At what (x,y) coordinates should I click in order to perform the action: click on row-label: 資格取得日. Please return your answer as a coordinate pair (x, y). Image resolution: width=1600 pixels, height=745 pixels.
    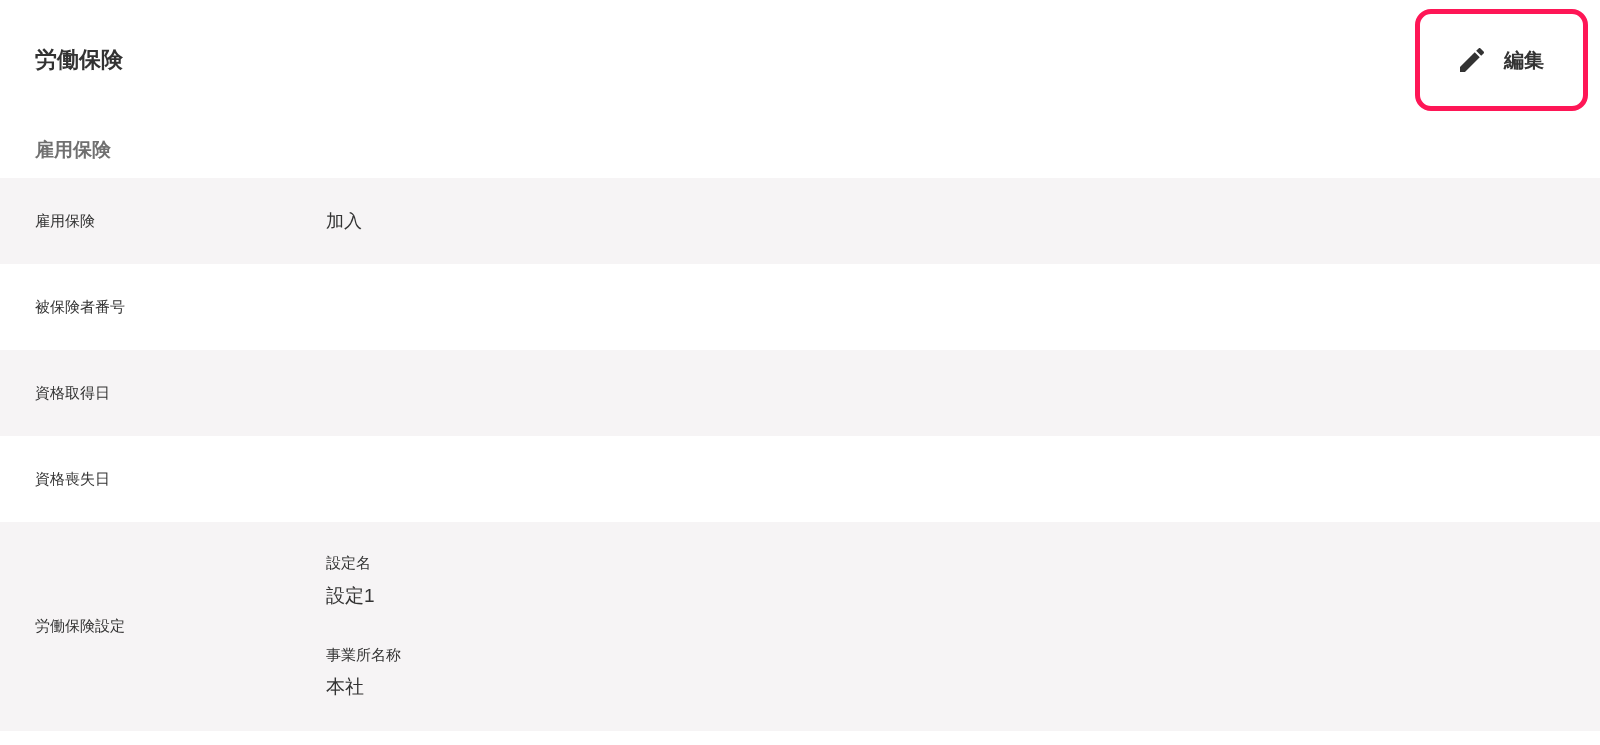
    Looking at the image, I should click on (72, 392).